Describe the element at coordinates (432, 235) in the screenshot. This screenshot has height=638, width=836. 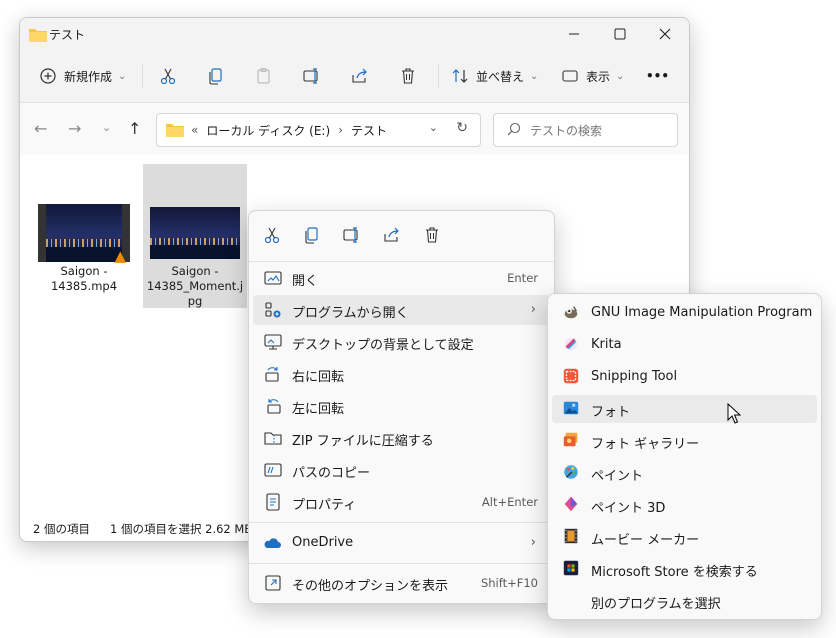
I see `delete-icon` at that location.